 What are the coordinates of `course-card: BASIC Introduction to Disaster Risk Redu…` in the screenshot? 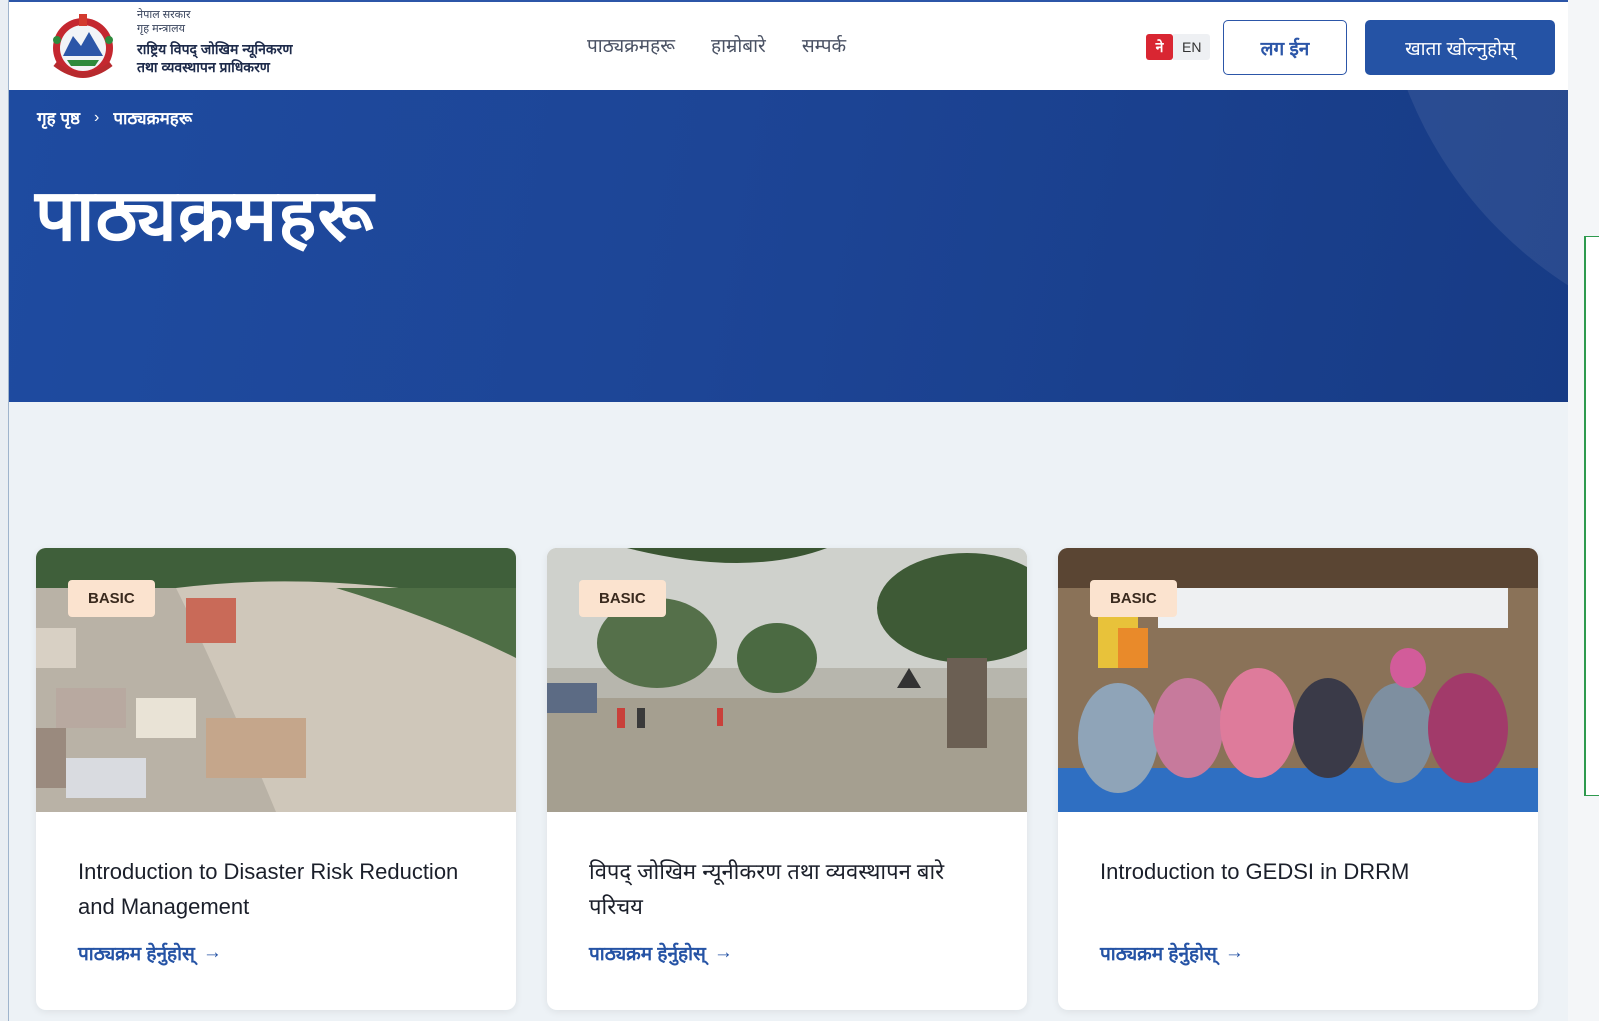 It's located at (276, 779).